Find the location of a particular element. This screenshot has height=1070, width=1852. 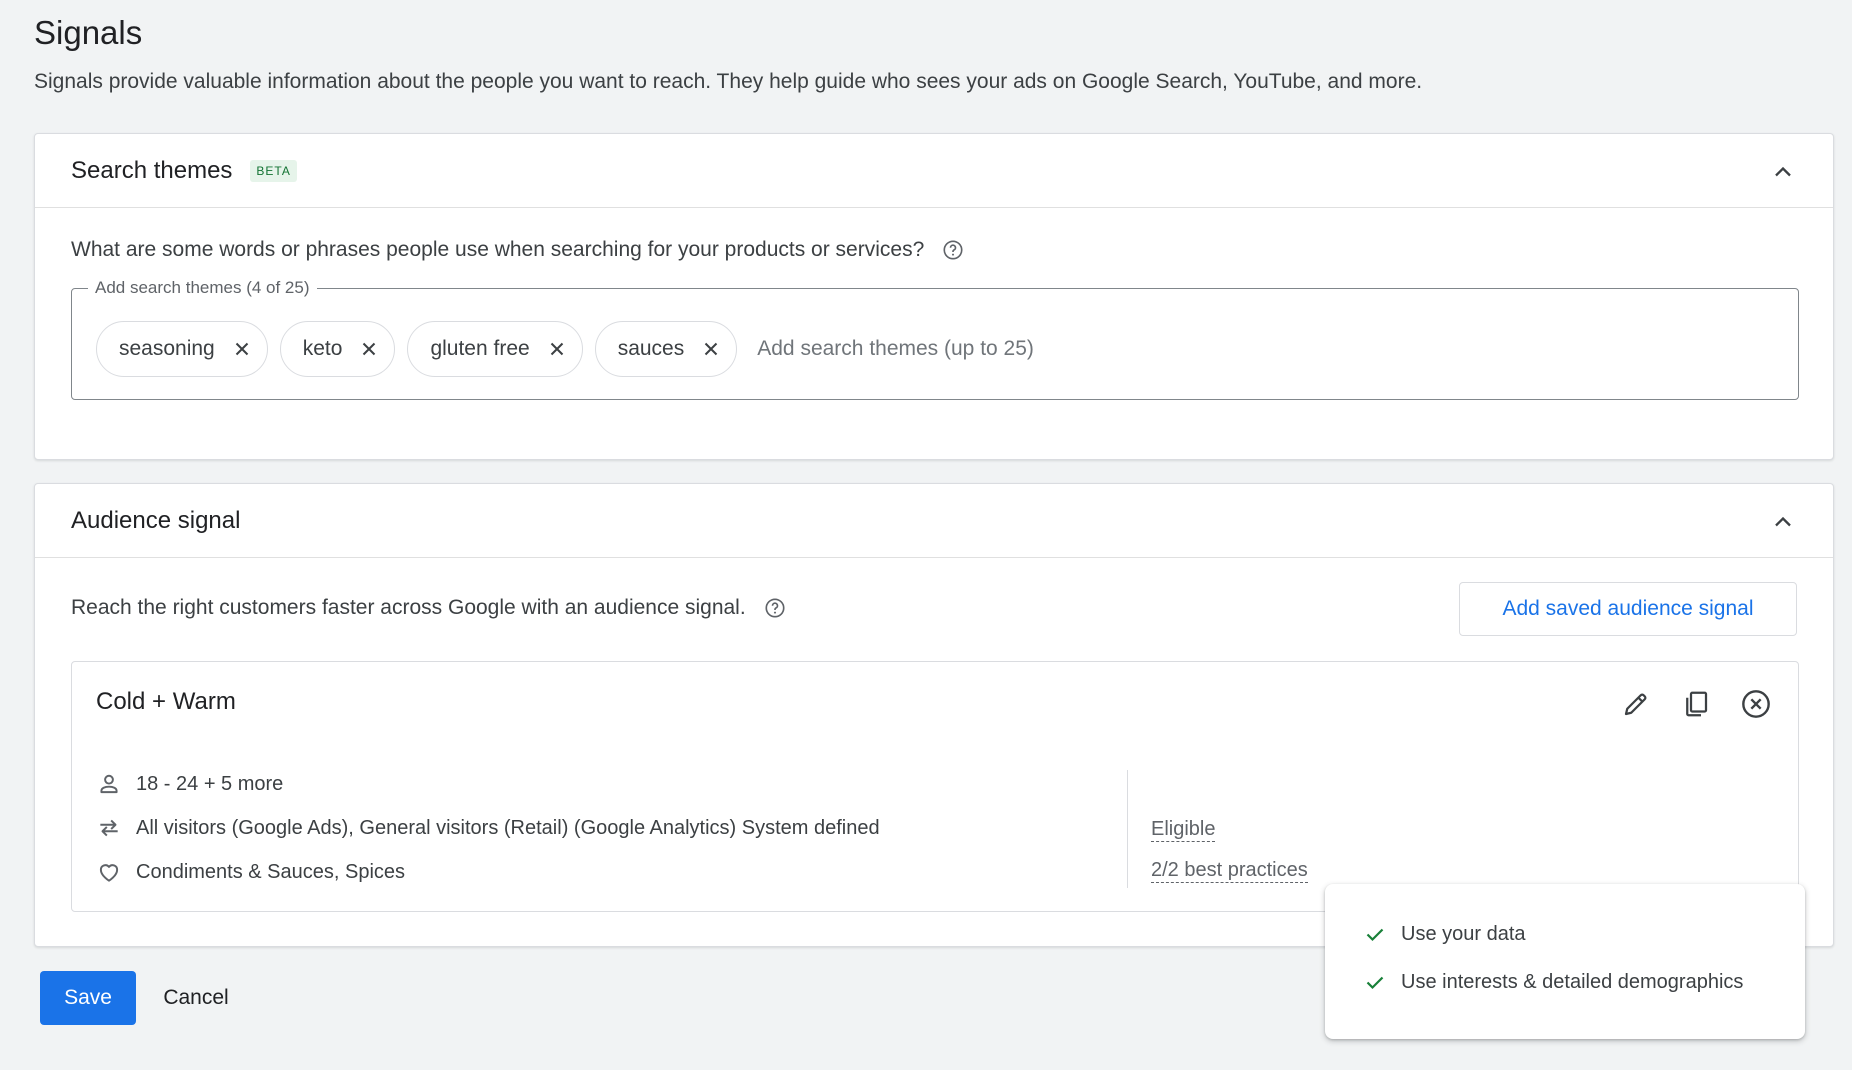

pencil-icon is located at coordinates (1635, 704).